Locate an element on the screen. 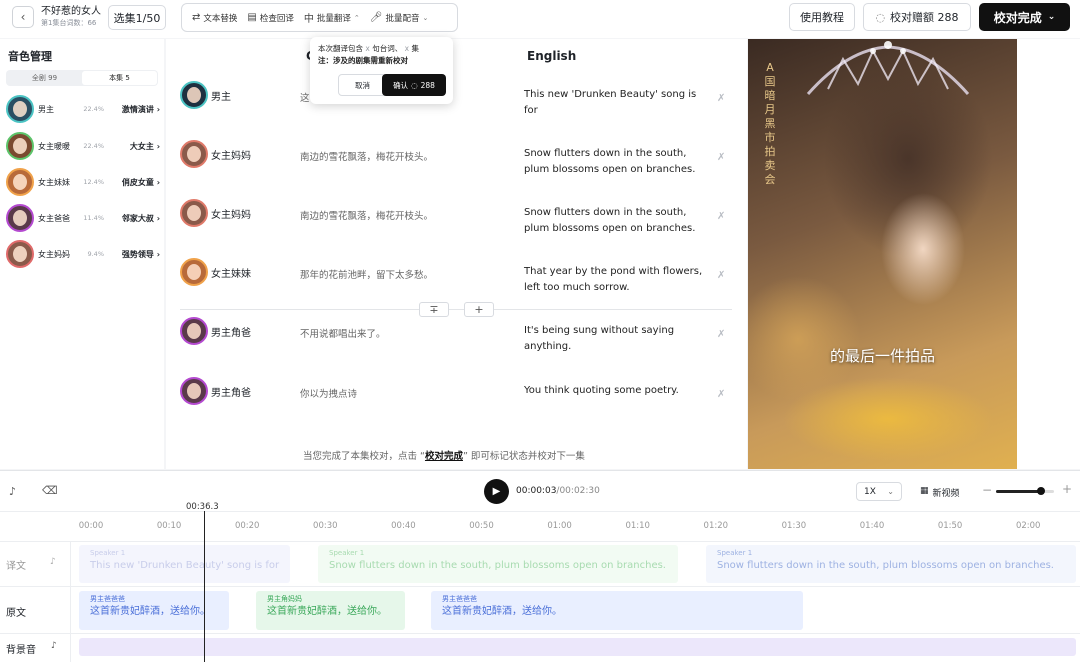  translation-lane-label: 译文 is located at coordinates (16, 566).